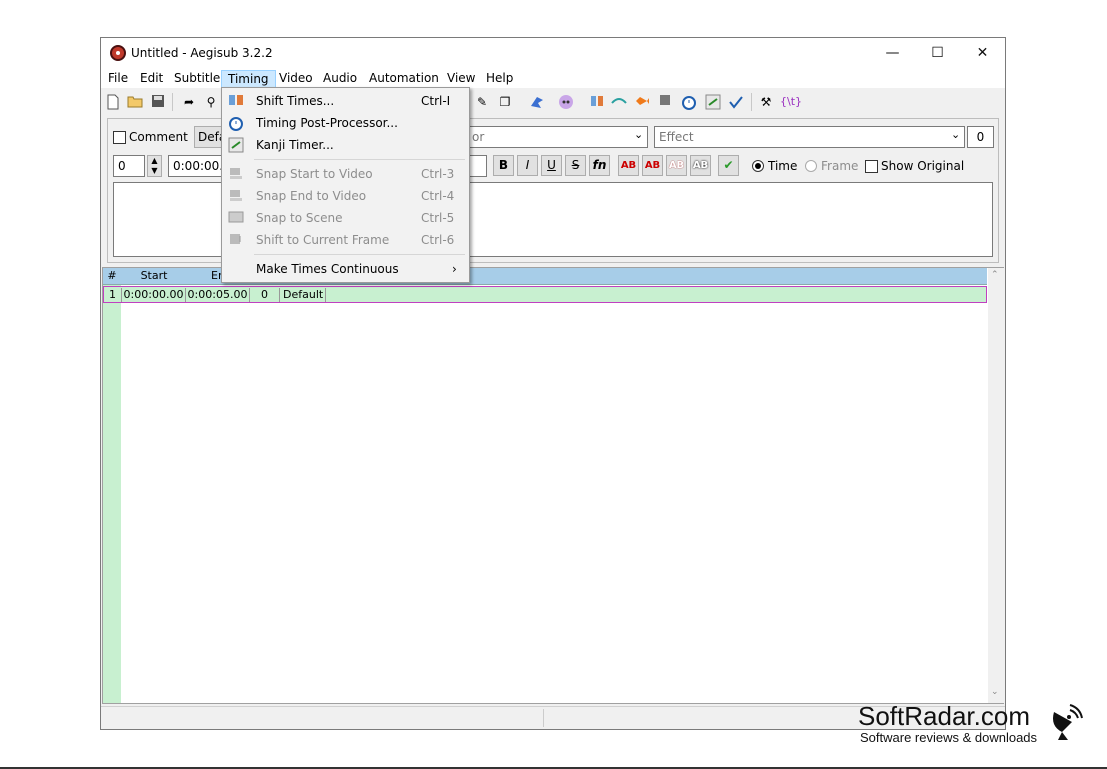  Describe the element at coordinates (436, 101) in the screenshot. I see `menu-shortcut: Ctrl-I` at that location.